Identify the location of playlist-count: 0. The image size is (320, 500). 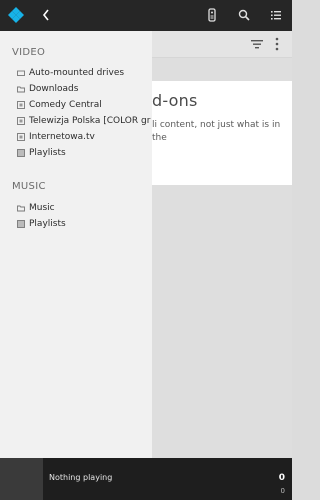
(281, 478).